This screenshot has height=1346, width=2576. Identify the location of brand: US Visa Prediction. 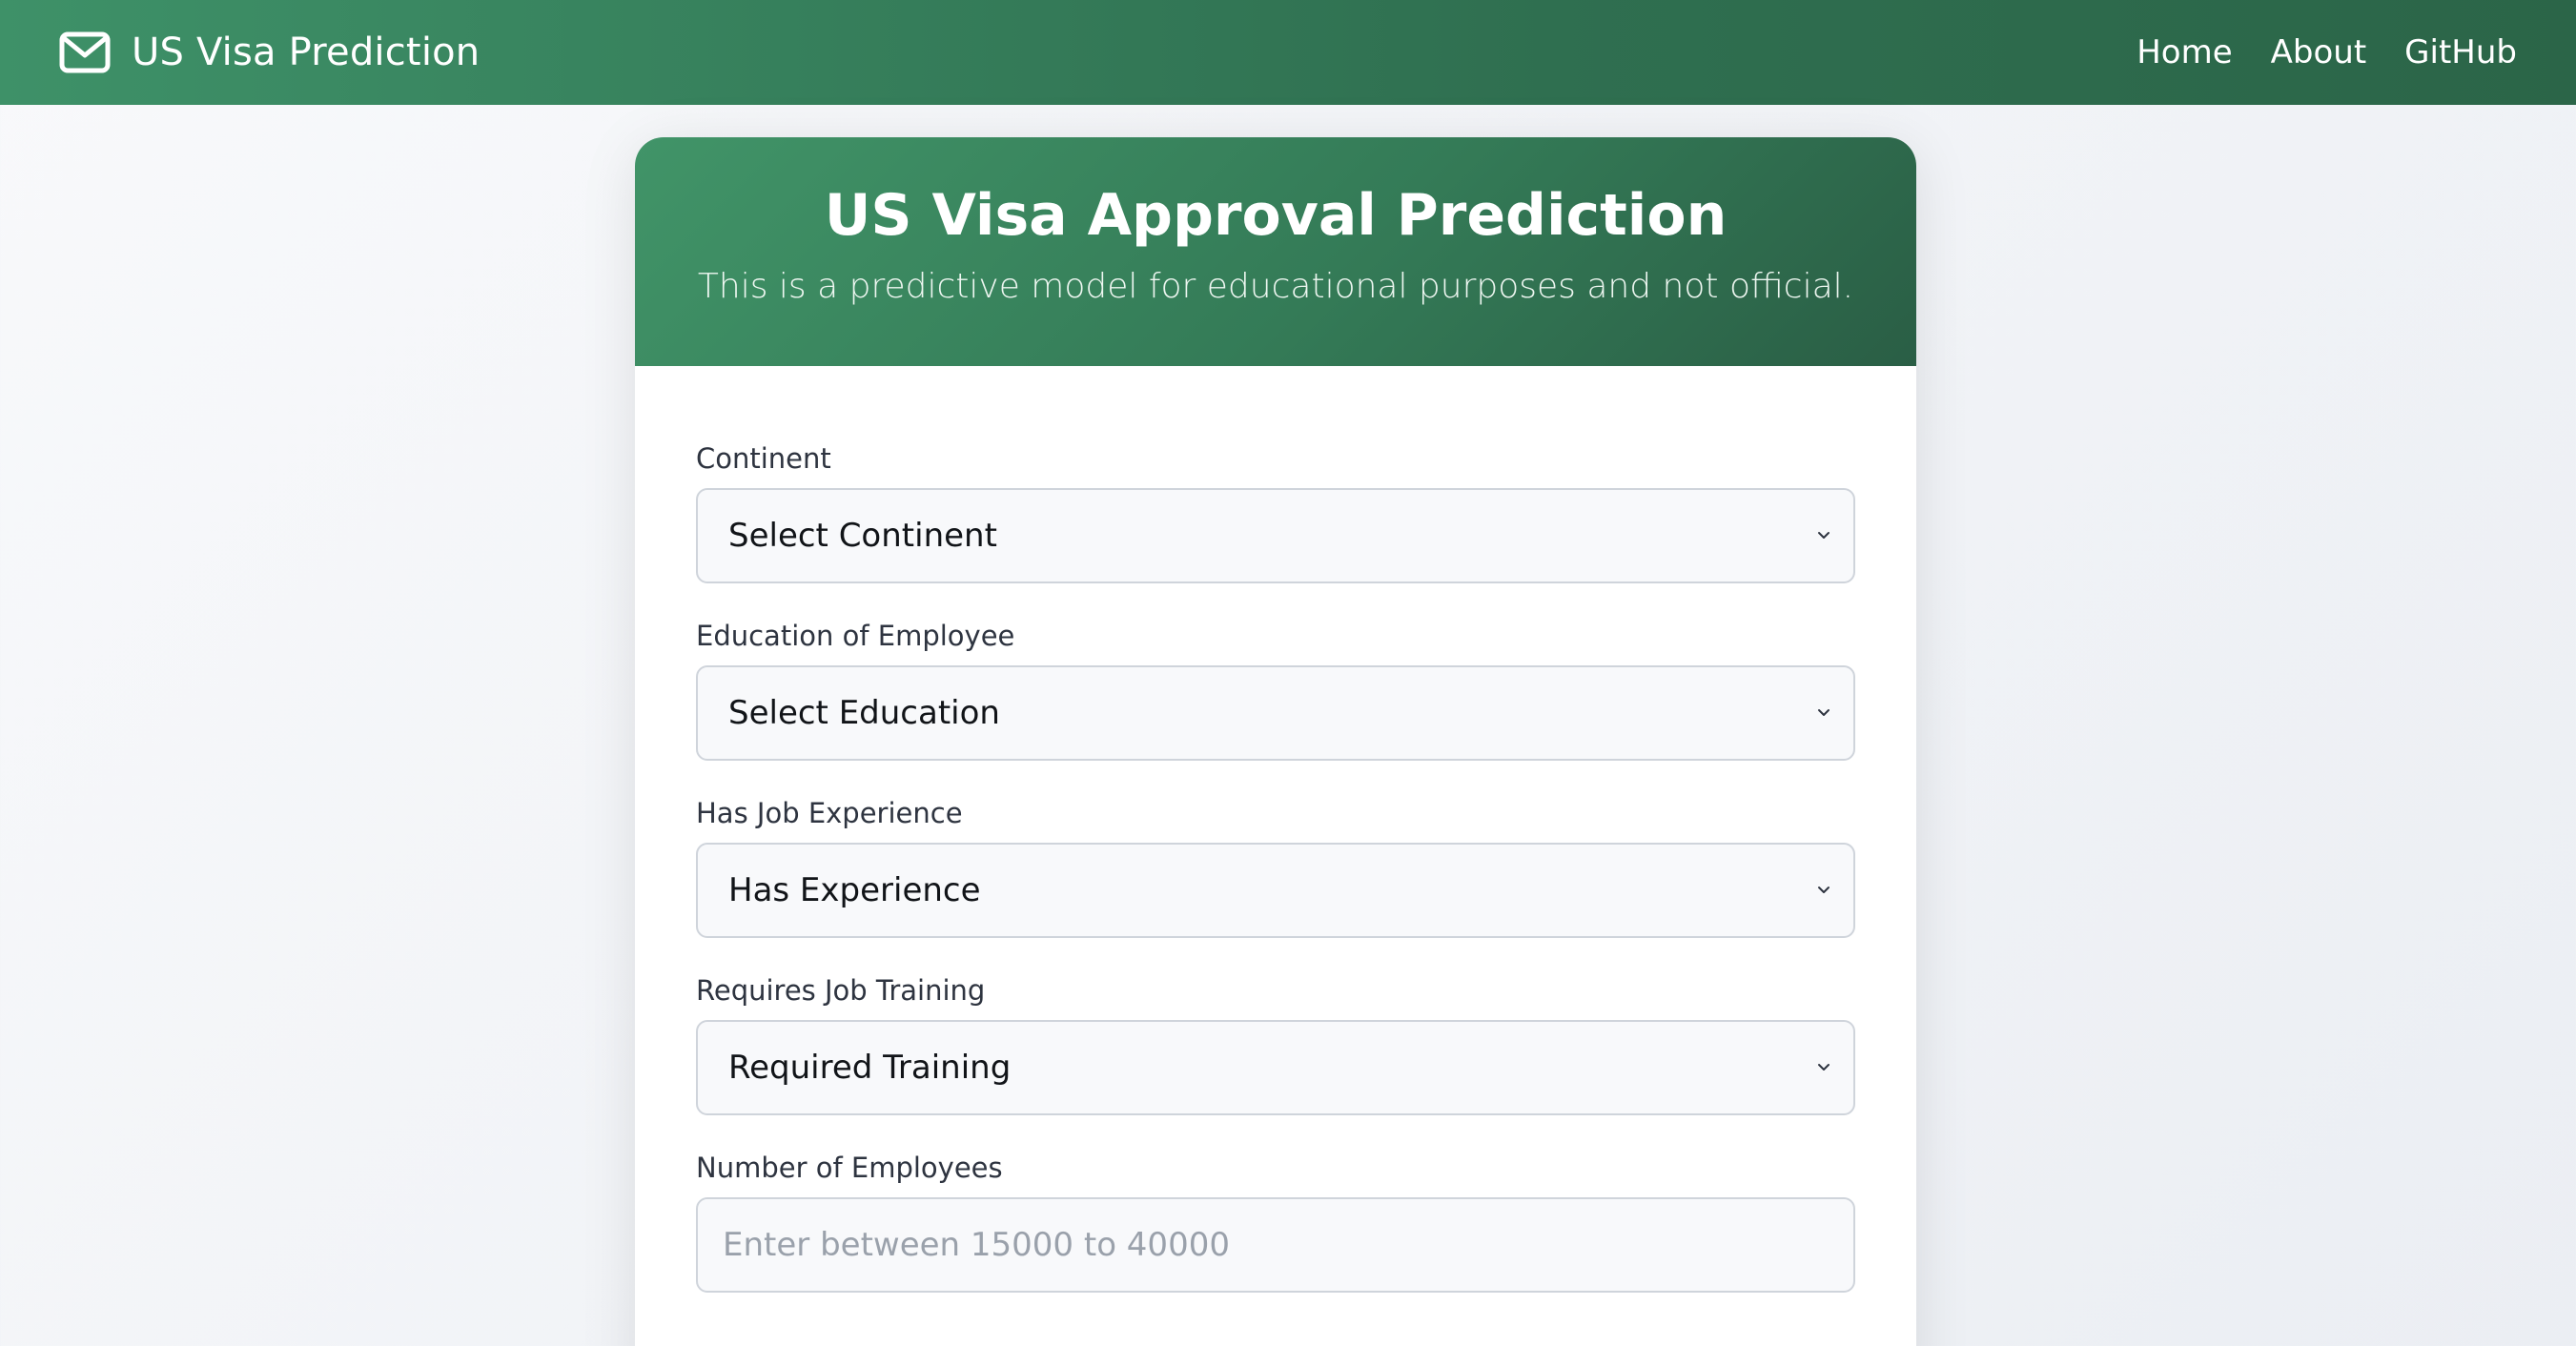
(269, 52).